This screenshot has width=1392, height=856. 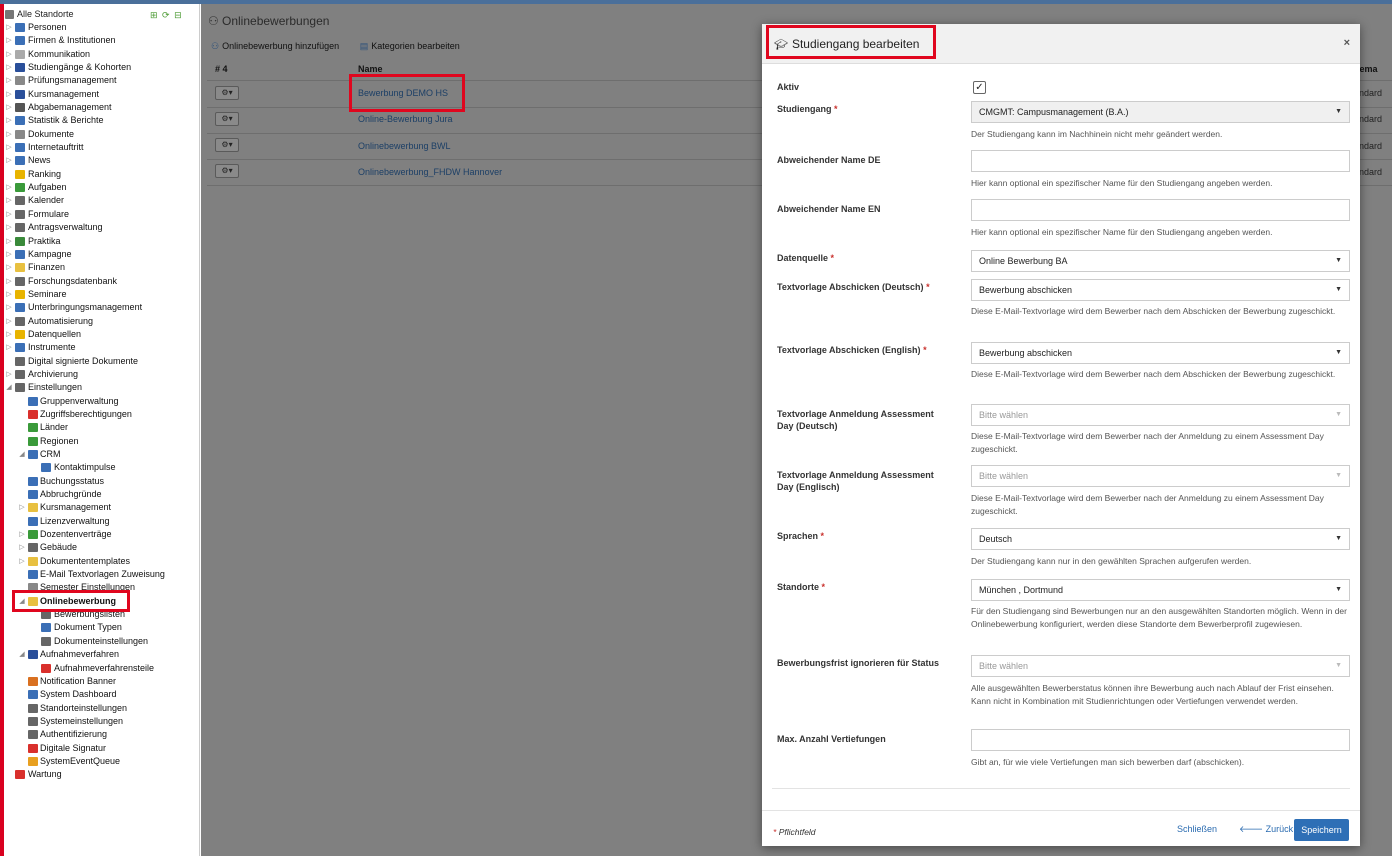 I want to click on tv-abschicken-de-select: Bewerbung abschicken ▼, so click(x=1160, y=290).